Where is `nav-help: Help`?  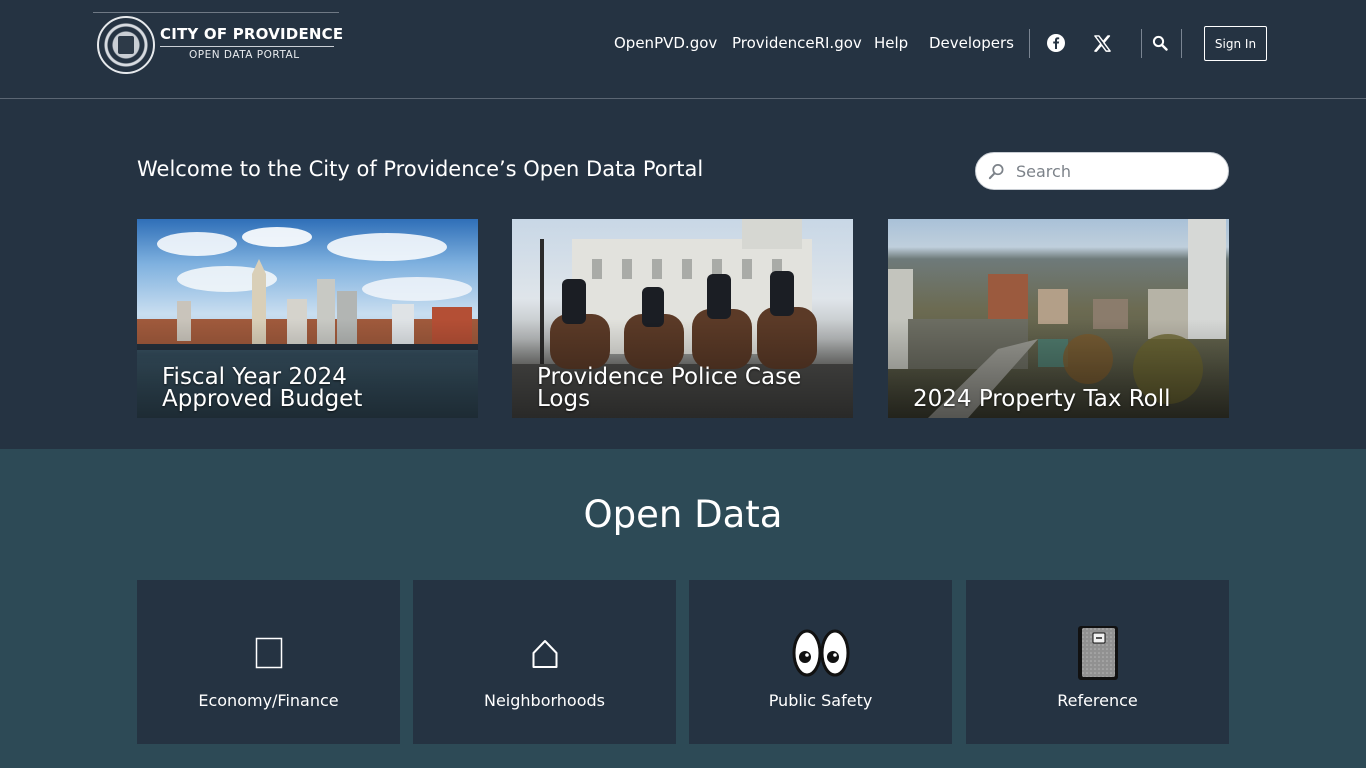
nav-help: Help is located at coordinates (891, 43).